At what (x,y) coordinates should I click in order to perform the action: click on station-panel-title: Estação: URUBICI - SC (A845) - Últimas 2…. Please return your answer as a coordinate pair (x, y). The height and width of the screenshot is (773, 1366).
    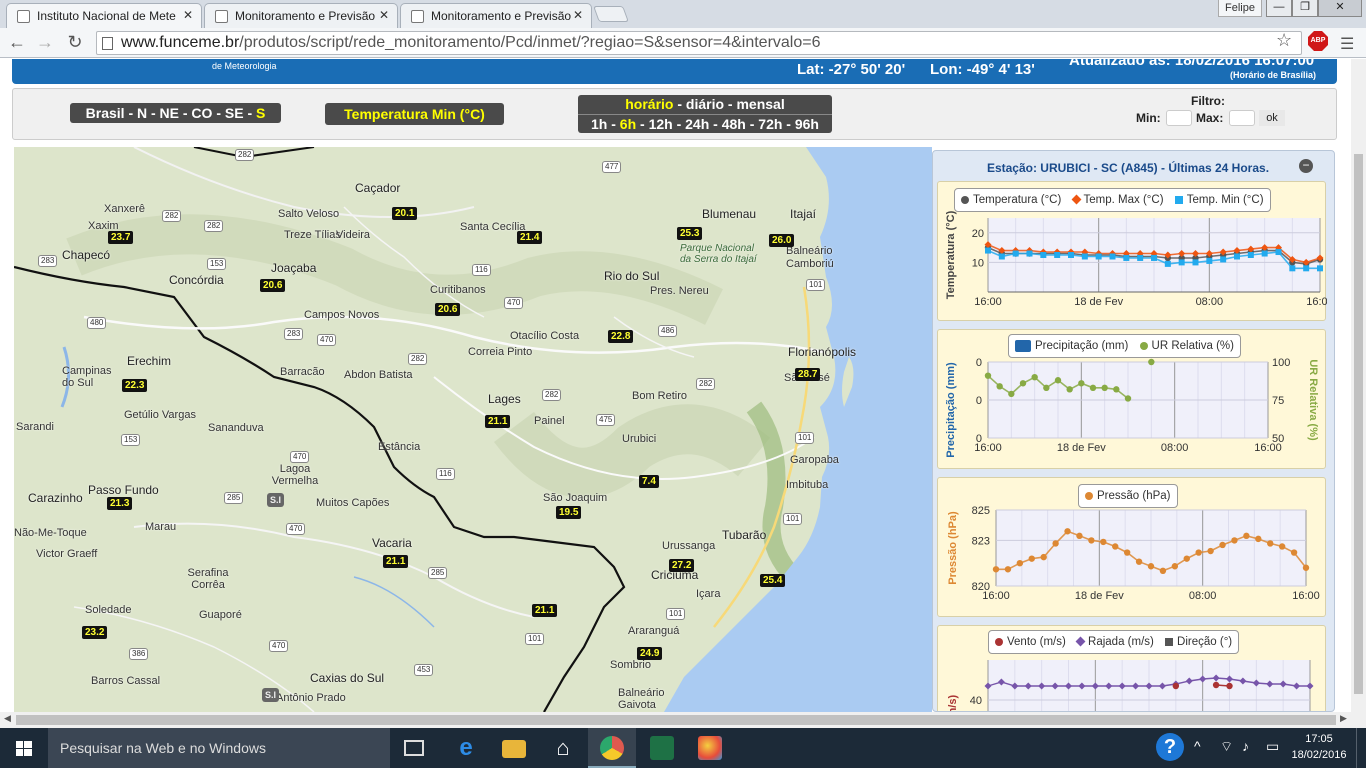
    Looking at the image, I should click on (1128, 168).